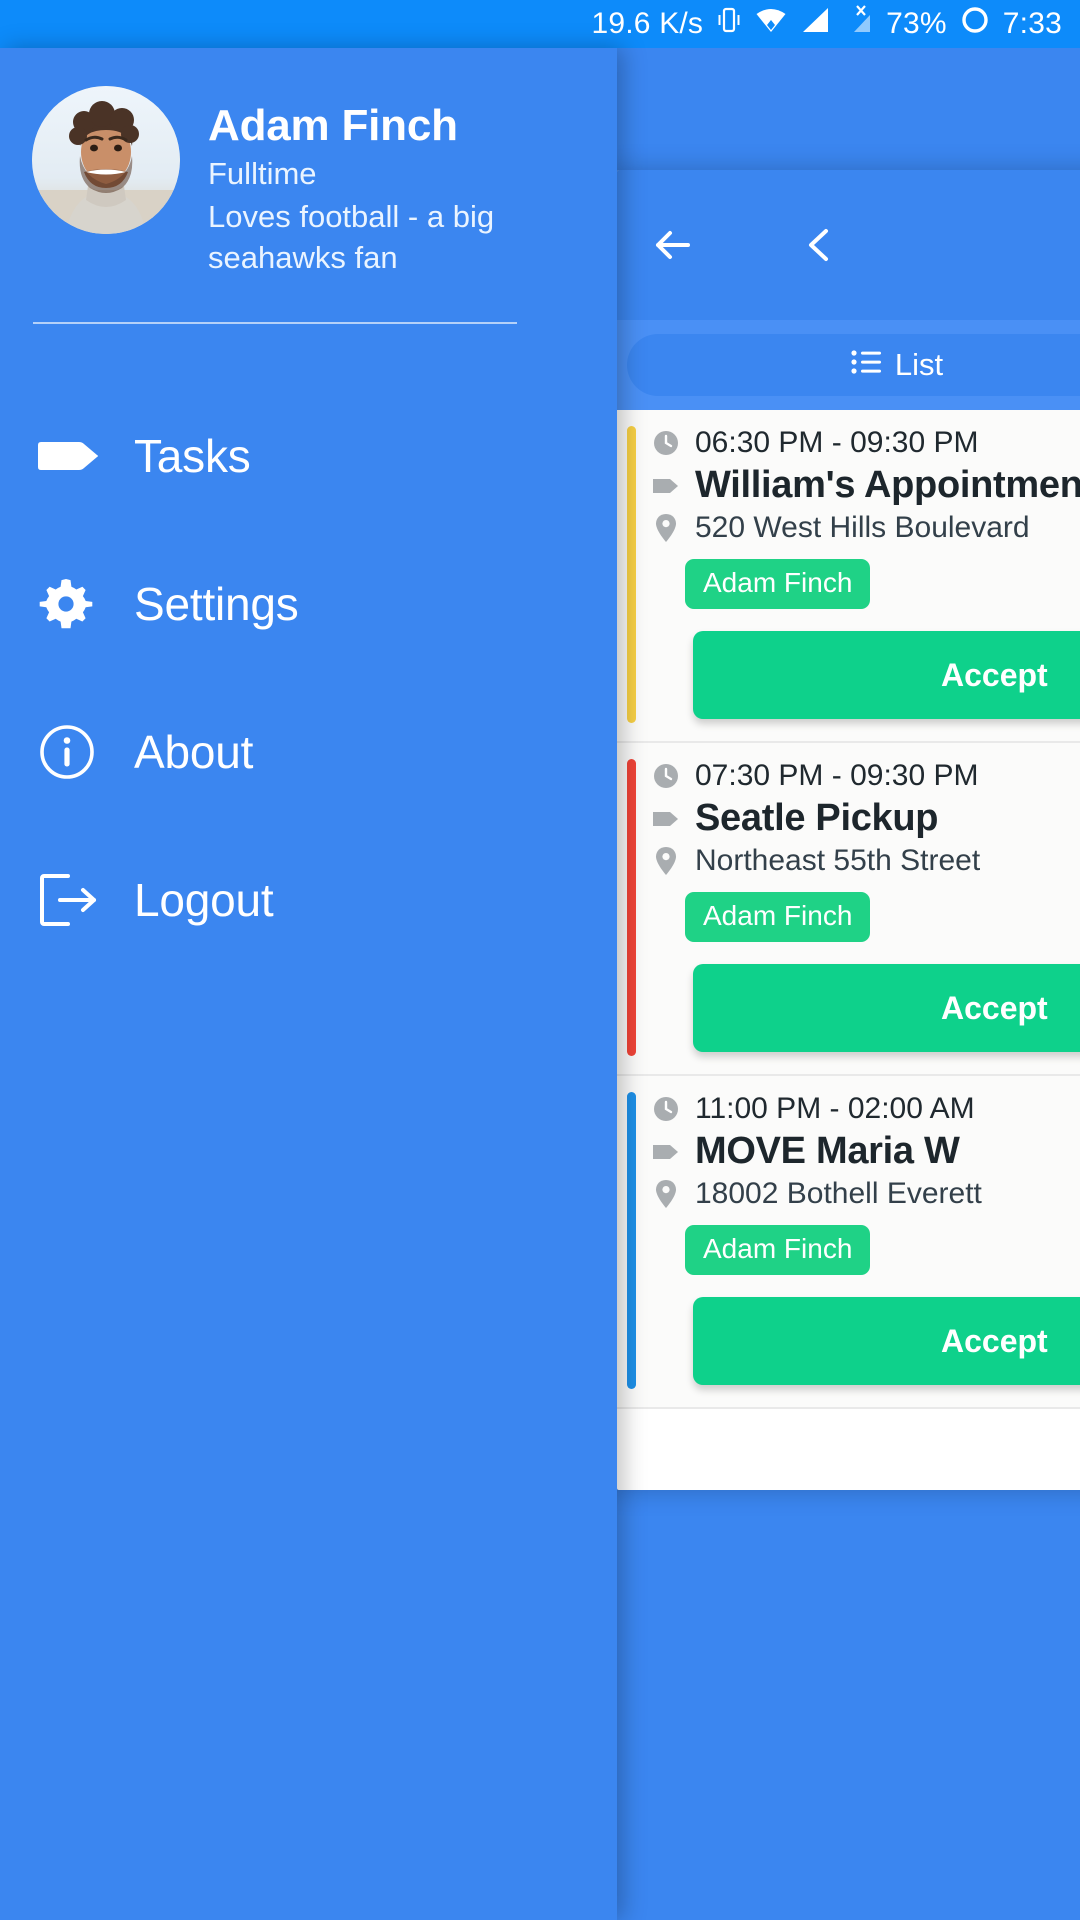  I want to click on task-time: 11:00 PM - 02:00 AM, so click(835, 1108).